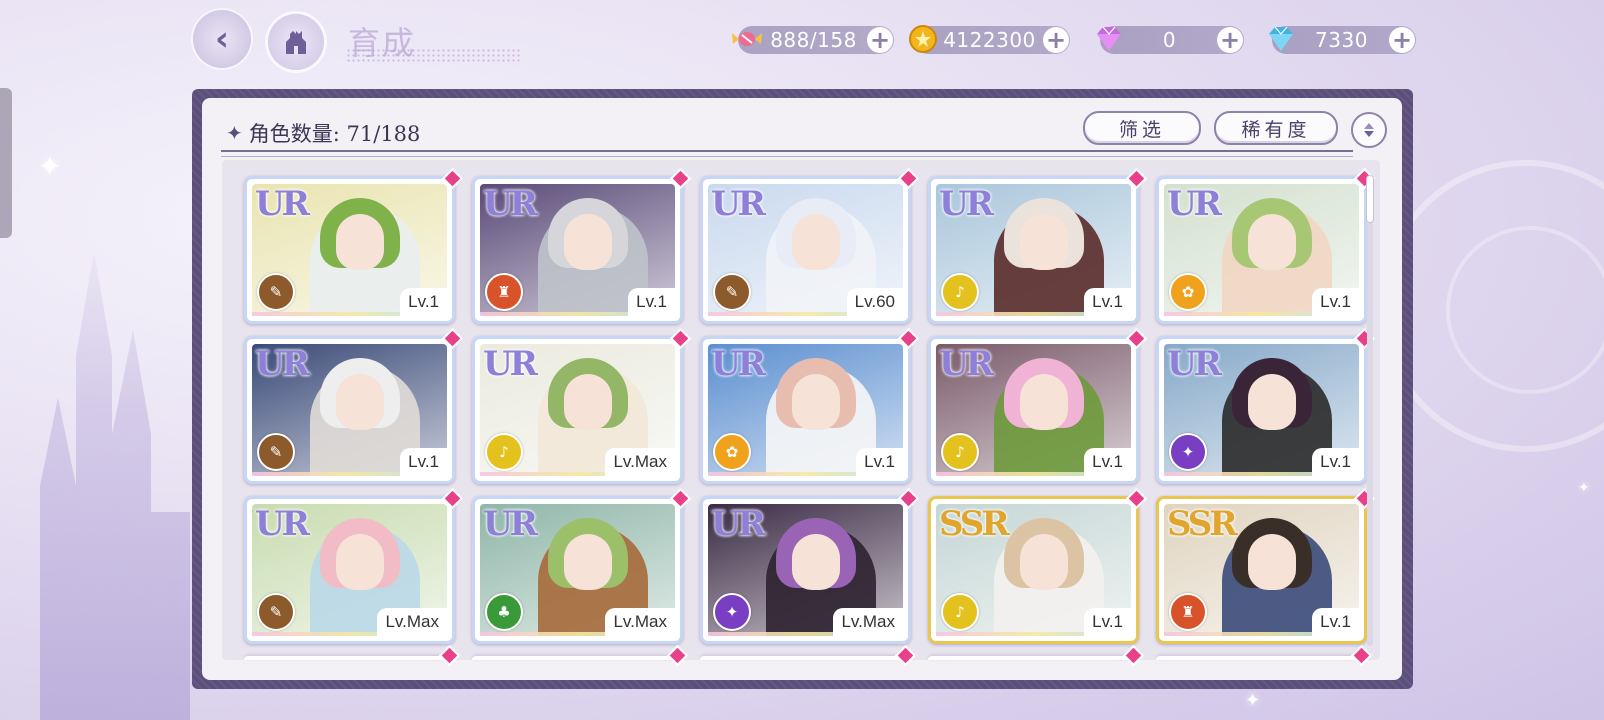 This screenshot has height=720, width=1604. I want to click on castle-home-icon, so click(296, 42).